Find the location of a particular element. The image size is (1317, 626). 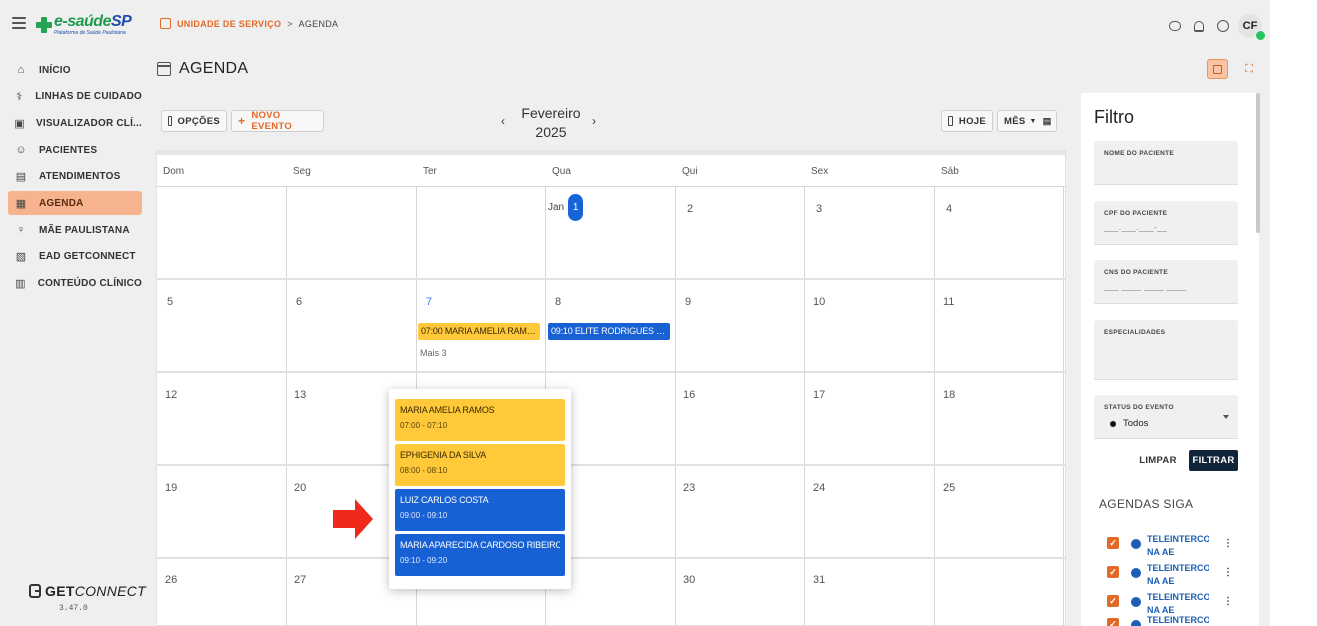

day-number: 12 is located at coordinates (171, 395).